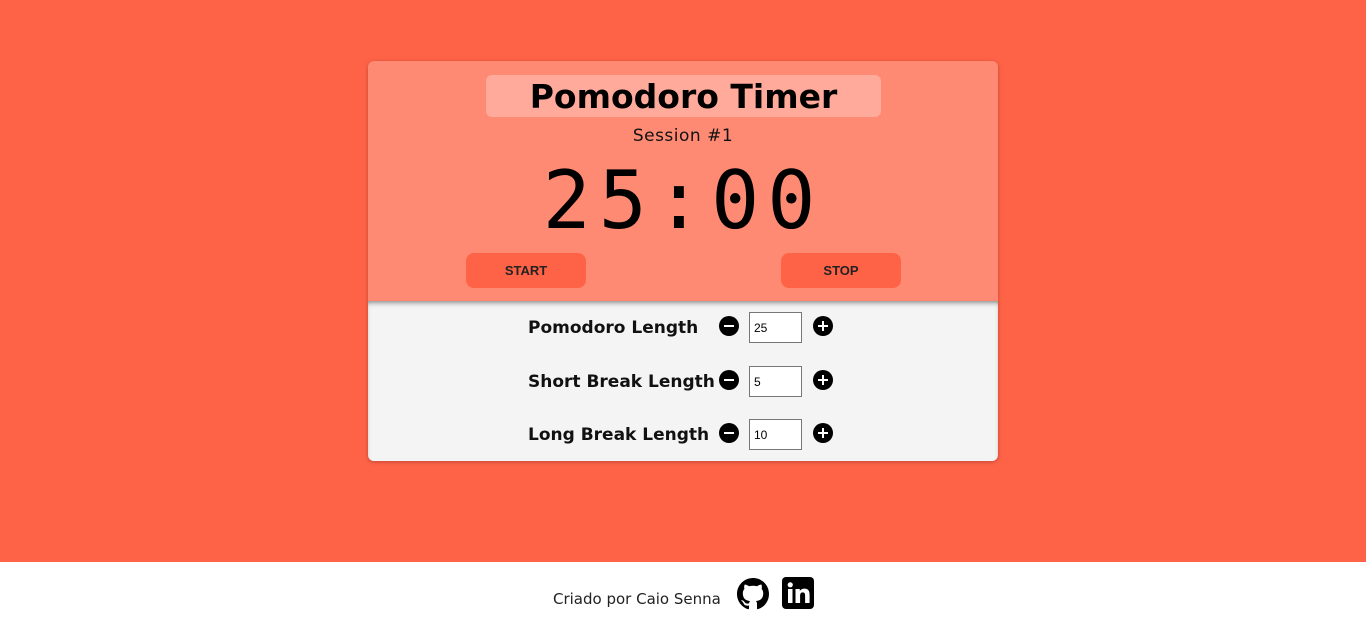  I want to click on decrease-long-break-icon, so click(729, 433).